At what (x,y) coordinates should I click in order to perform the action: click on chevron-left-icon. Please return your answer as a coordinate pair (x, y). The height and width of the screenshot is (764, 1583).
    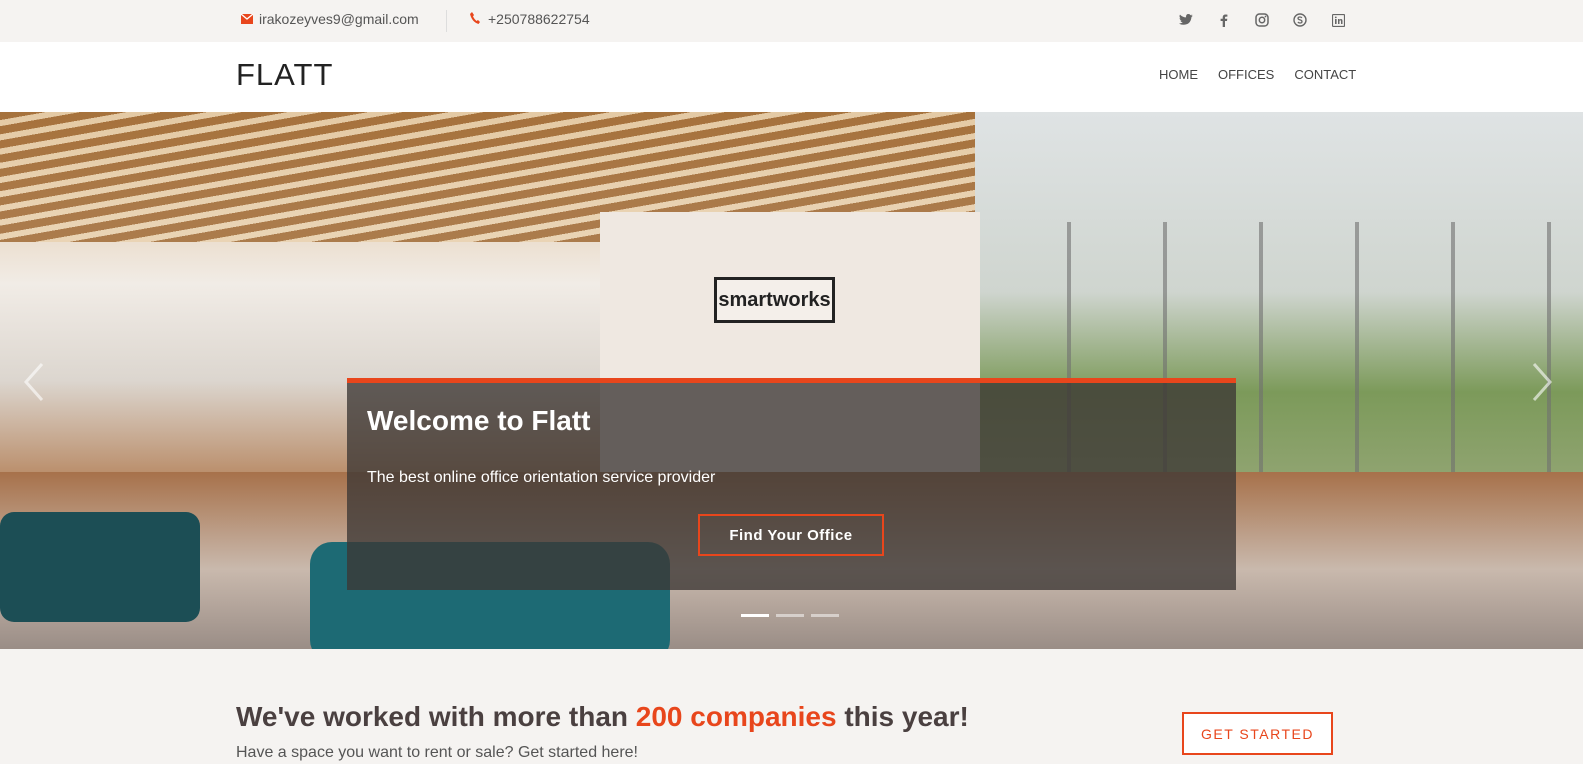
    Looking at the image, I should click on (33, 382).